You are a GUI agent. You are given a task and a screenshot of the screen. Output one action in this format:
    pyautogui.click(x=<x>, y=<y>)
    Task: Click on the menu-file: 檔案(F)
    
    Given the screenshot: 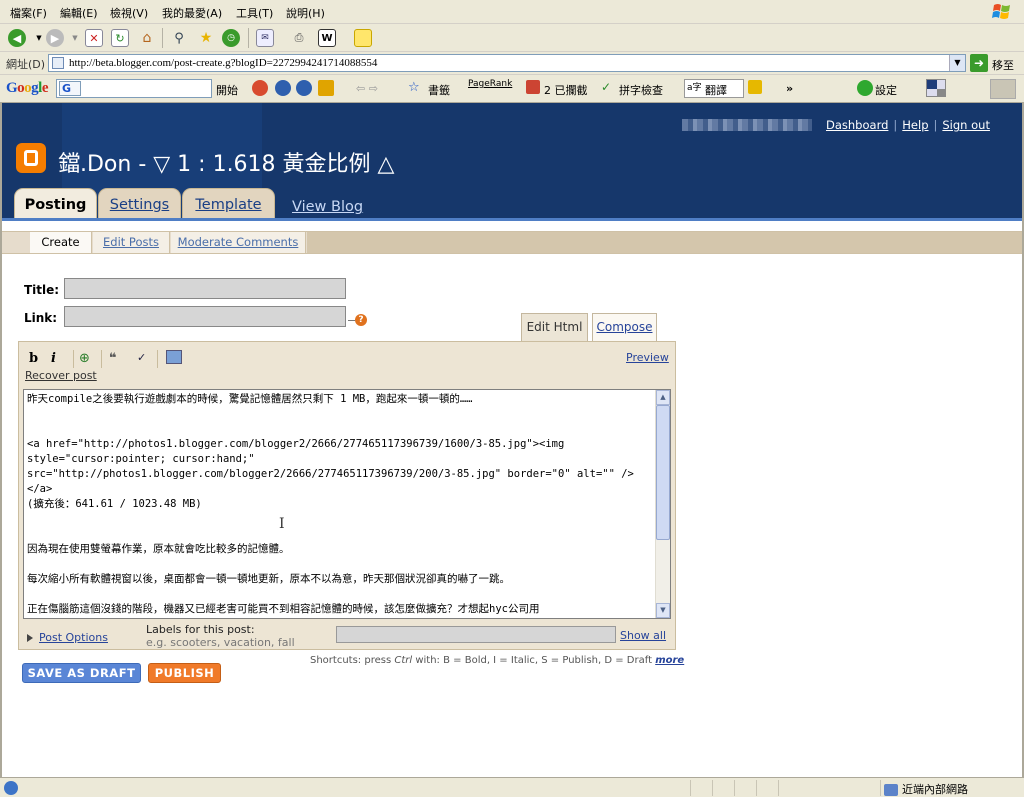 What is the action you would take?
    pyautogui.click(x=28, y=13)
    